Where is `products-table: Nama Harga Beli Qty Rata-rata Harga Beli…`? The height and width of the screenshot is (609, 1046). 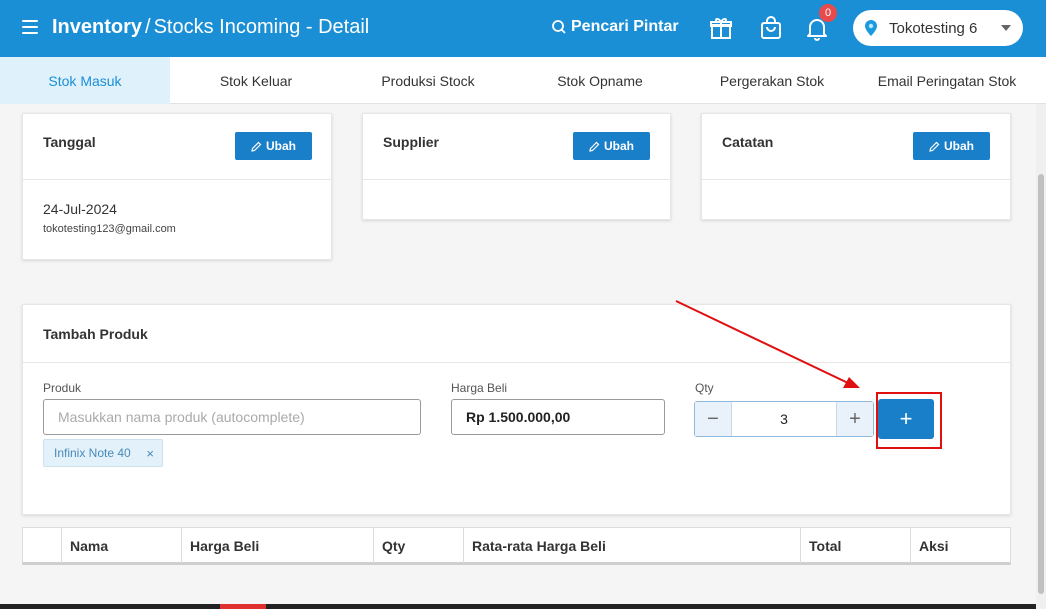 products-table: Nama Harga Beli Qty Rata-rata Harga Beli… is located at coordinates (516, 546).